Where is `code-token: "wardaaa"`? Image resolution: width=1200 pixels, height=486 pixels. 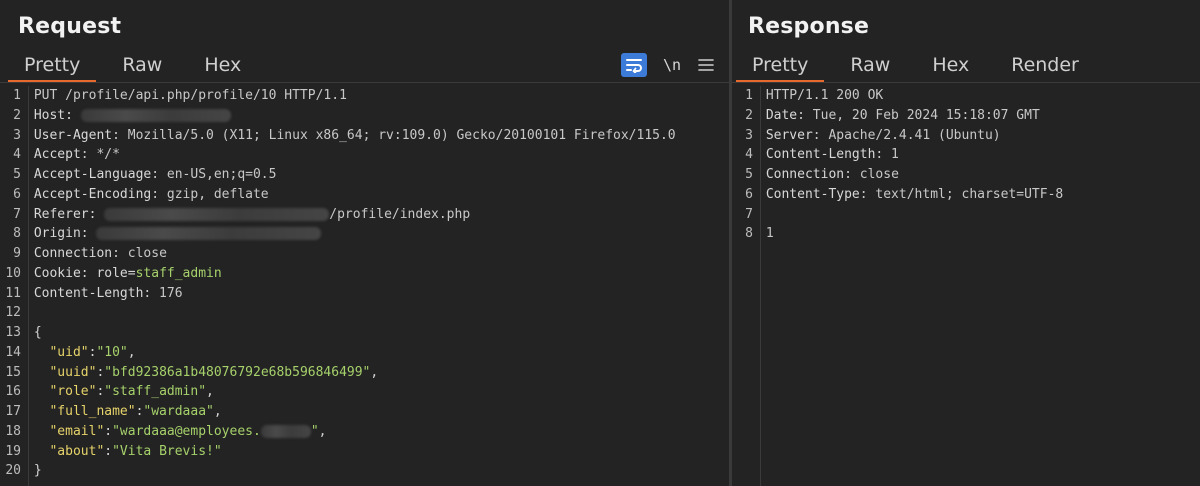
code-token: "wardaaa" is located at coordinates (178, 411).